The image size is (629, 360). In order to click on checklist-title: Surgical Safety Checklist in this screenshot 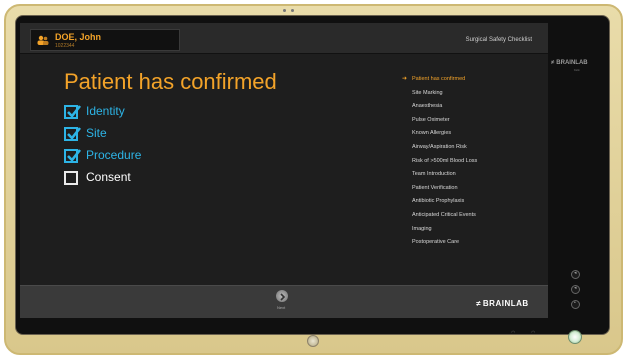, I will do `click(498, 40)`.